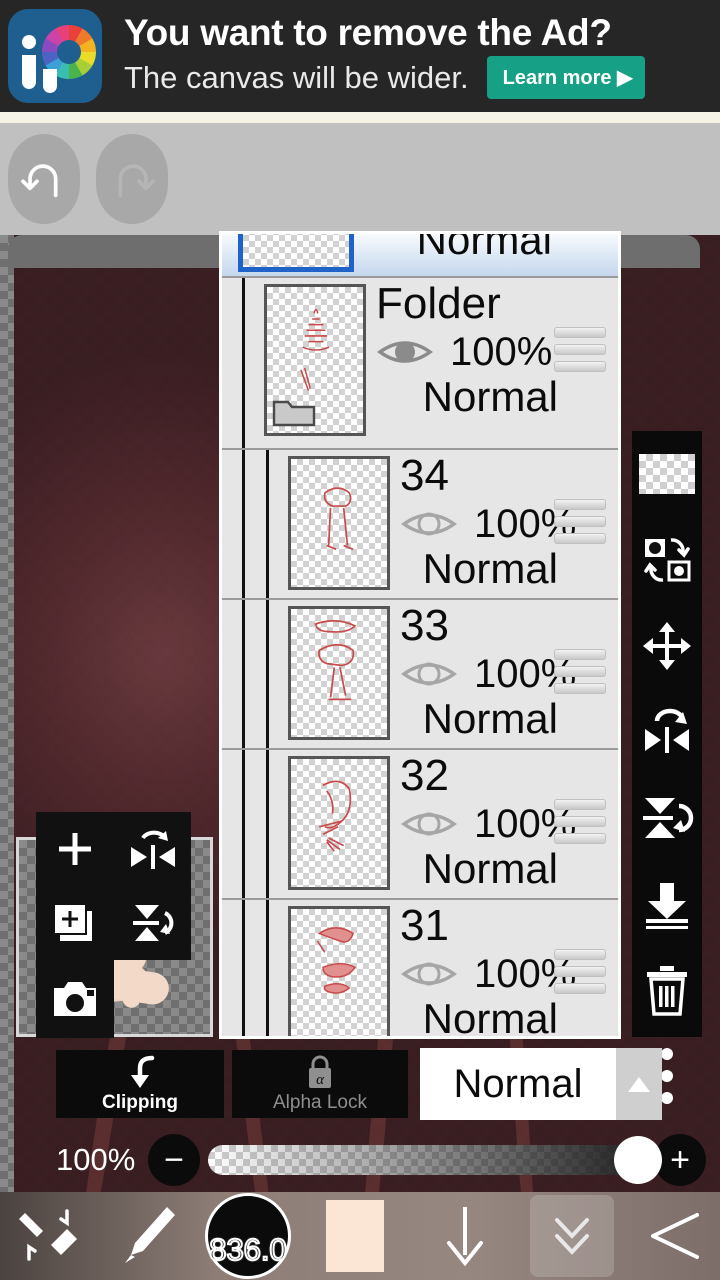  What do you see at coordinates (136, 181) in the screenshot?
I see `redo-arrow-icon` at bounding box center [136, 181].